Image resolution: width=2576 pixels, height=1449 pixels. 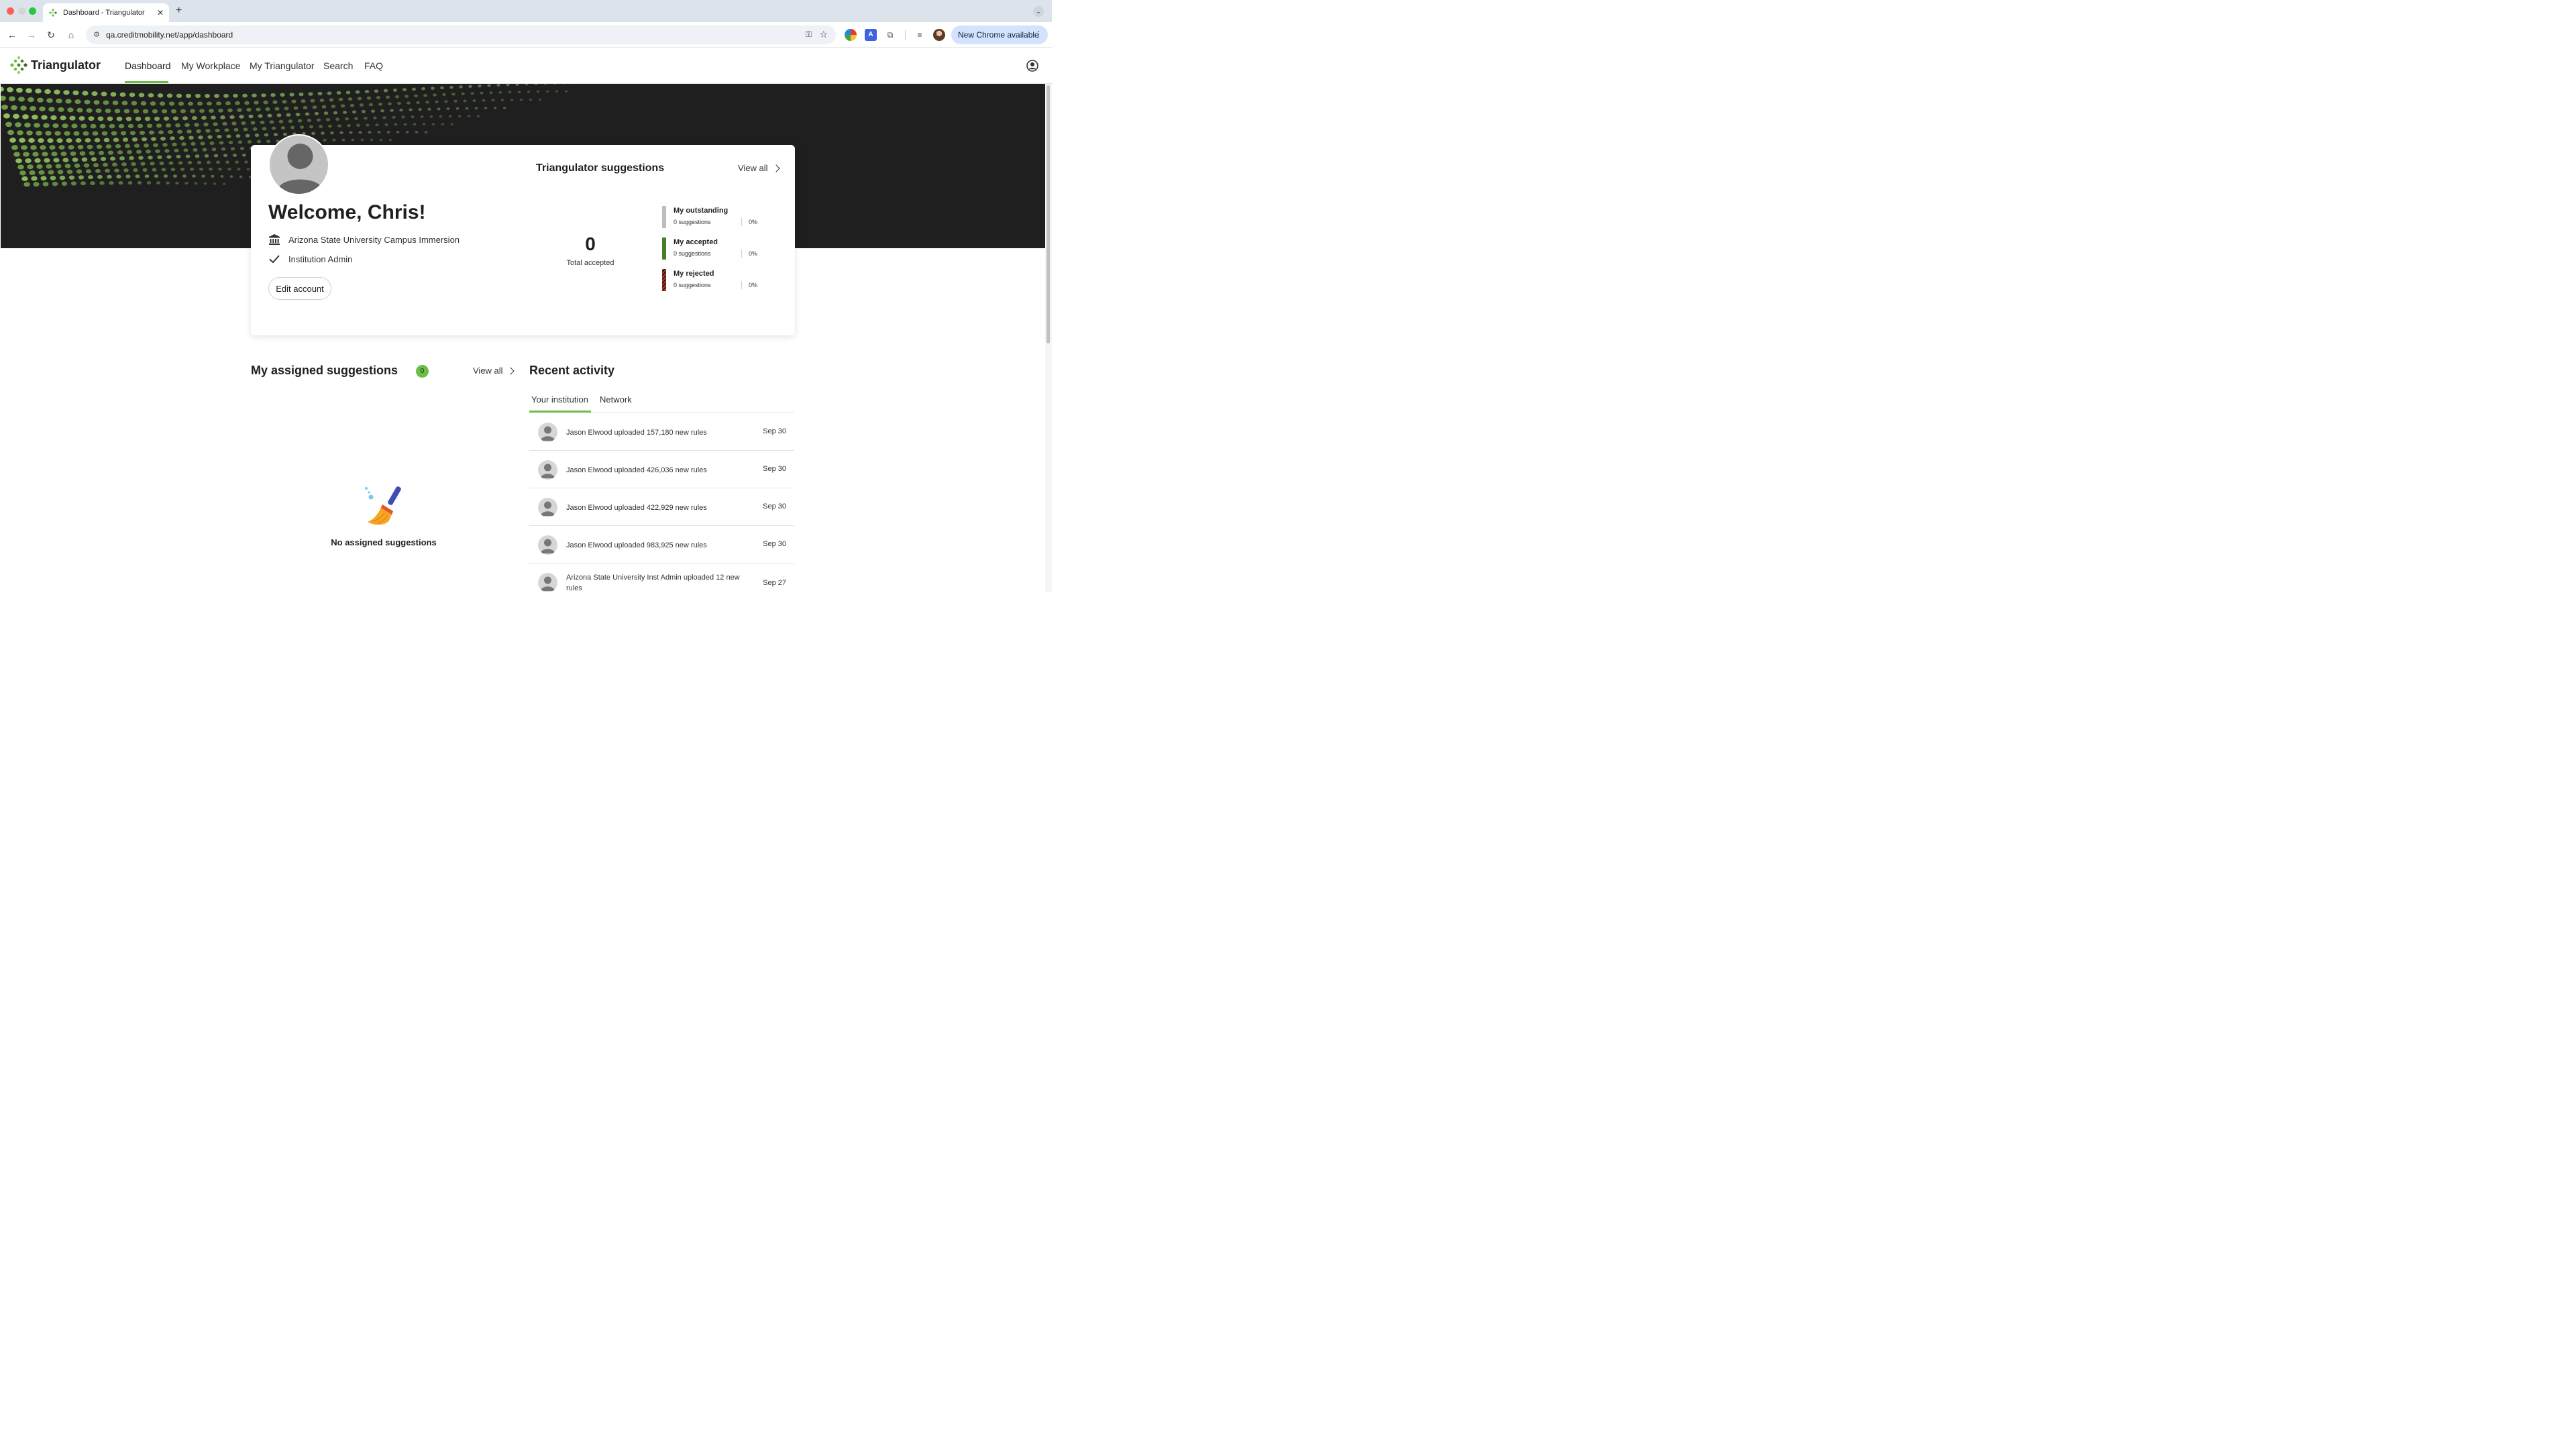 What do you see at coordinates (905, 35) in the screenshot?
I see `toolbar-divider` at bounding box center [905, 35].